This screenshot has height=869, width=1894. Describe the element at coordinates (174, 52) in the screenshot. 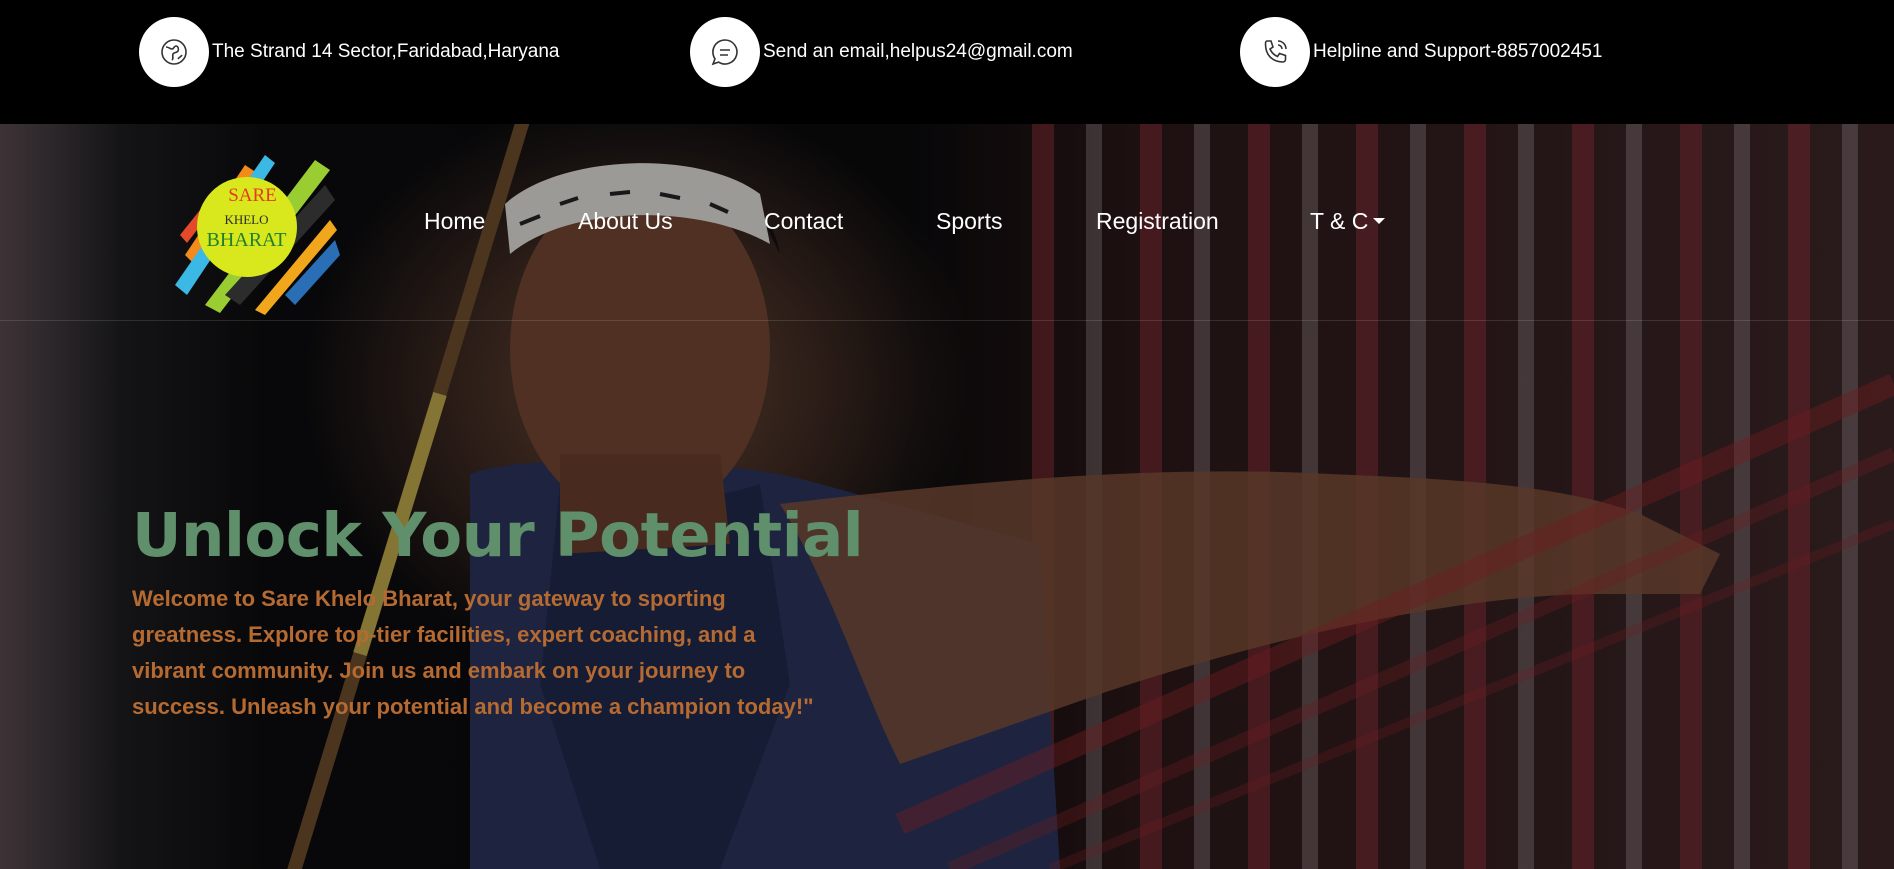

I see `globe-icon` at that location.